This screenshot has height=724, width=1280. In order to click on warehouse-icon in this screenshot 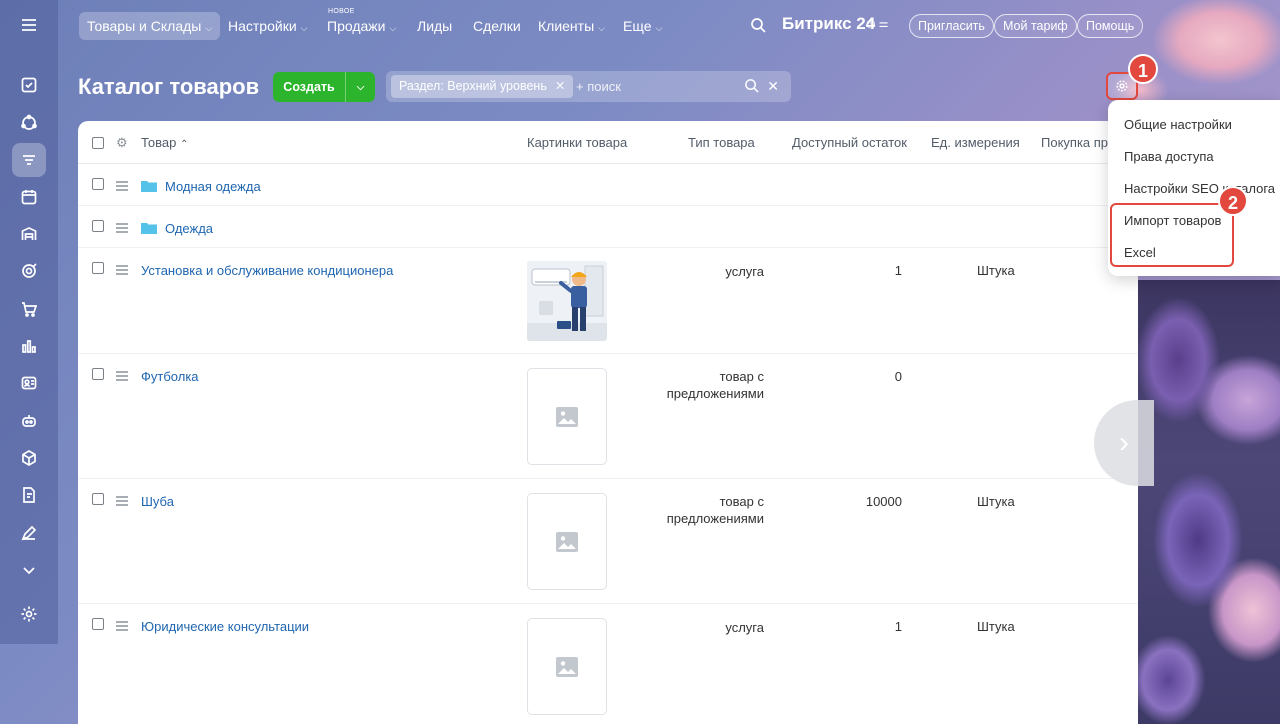, I will do `click(29, 234)`.